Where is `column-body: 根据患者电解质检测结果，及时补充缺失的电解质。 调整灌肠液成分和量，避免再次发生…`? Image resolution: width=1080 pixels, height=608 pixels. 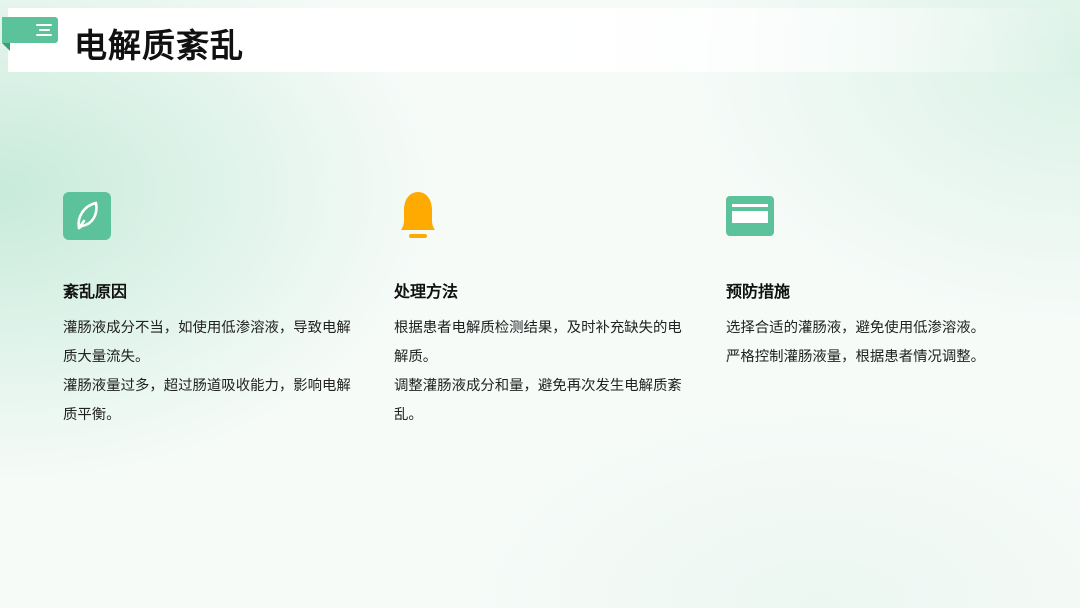 column-body: 根据患者电解质检测结果，及时补充缺失的电解质。 调整灌肠液成分和量，避免再次发生… is located at coordinates (539, 372).